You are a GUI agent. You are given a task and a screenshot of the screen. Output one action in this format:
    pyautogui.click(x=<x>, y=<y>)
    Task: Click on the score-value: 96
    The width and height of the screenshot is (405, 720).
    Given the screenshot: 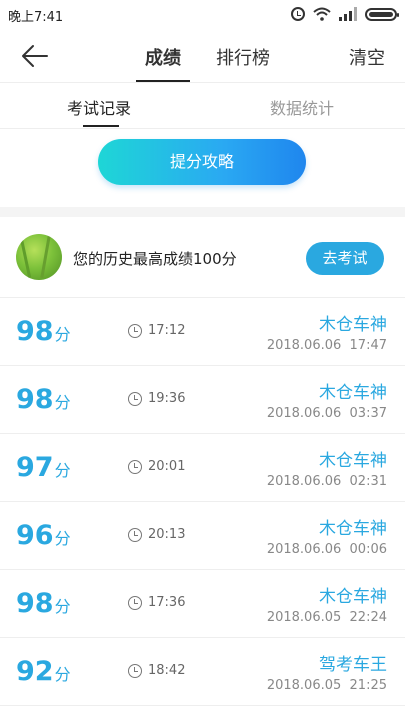 What is the action you would take?
    pyautogui.click(x=35, y=535)
    